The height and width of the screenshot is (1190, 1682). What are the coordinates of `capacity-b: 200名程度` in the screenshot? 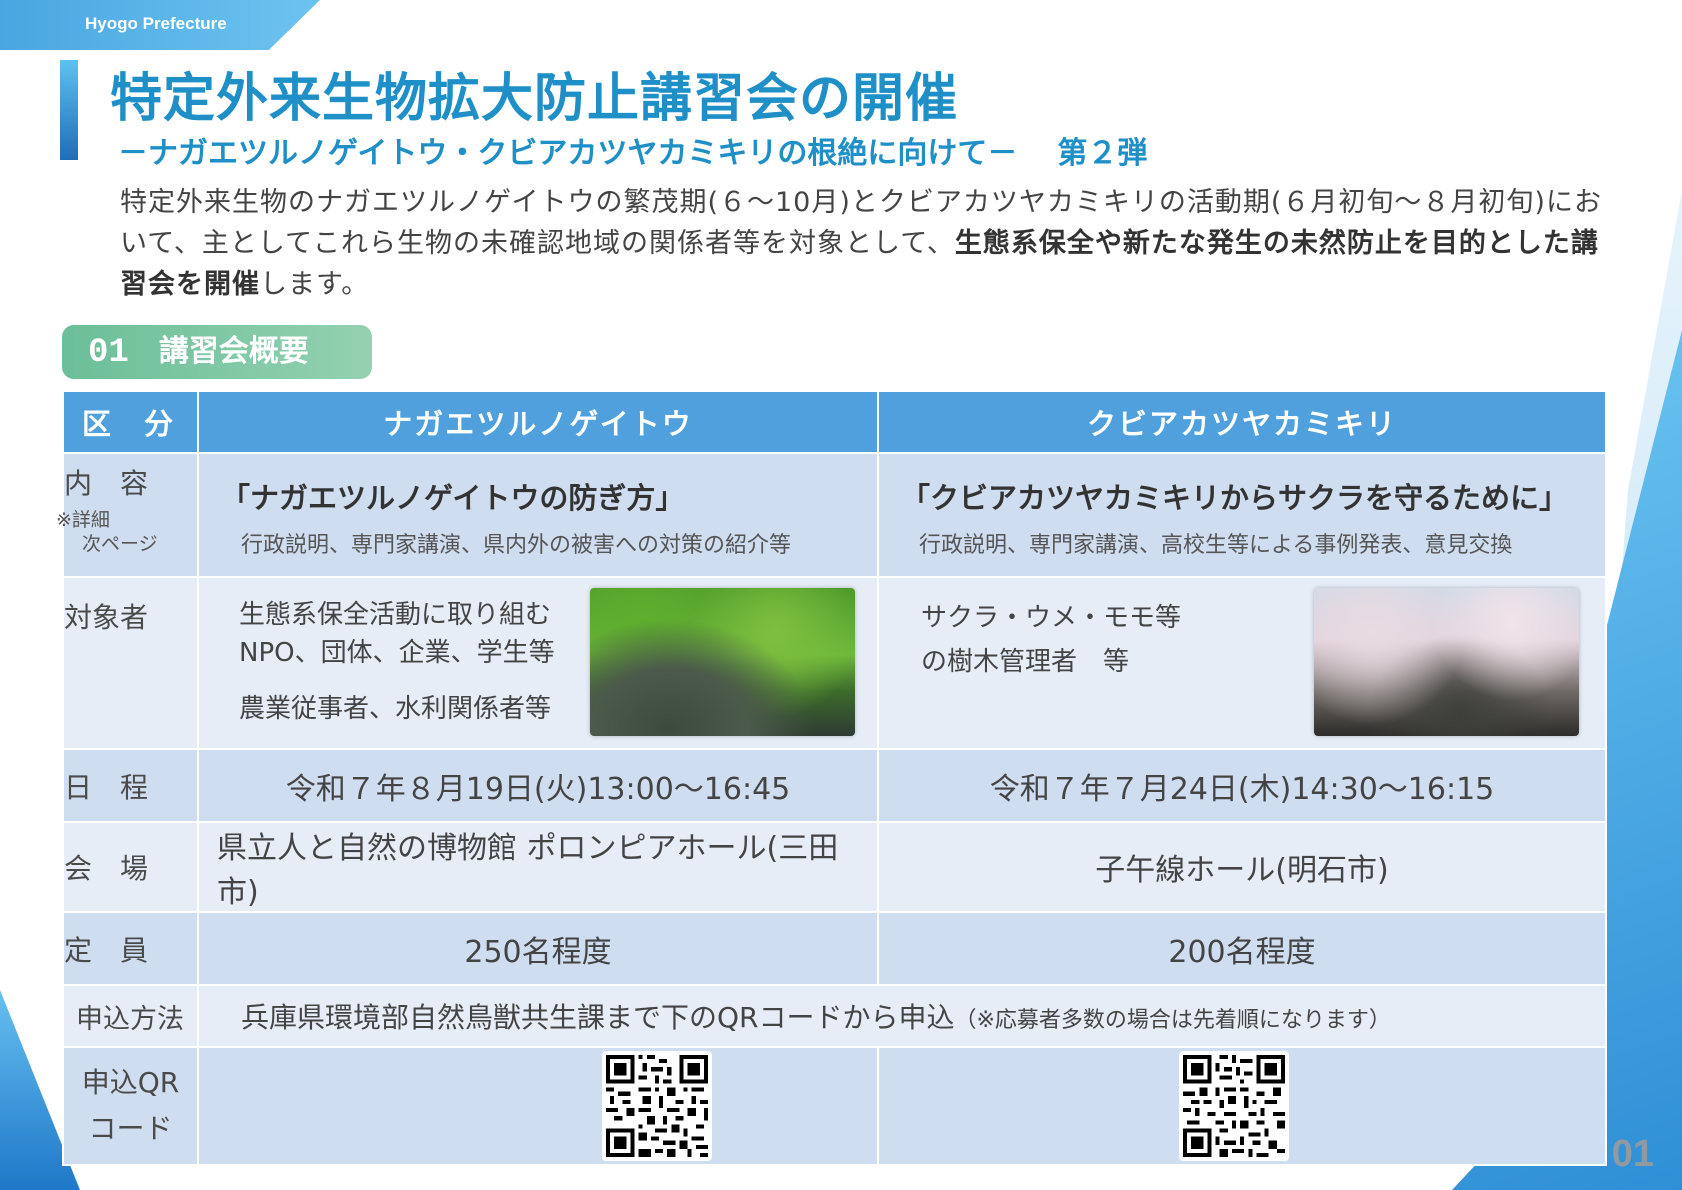 It's located at (1242, 948).